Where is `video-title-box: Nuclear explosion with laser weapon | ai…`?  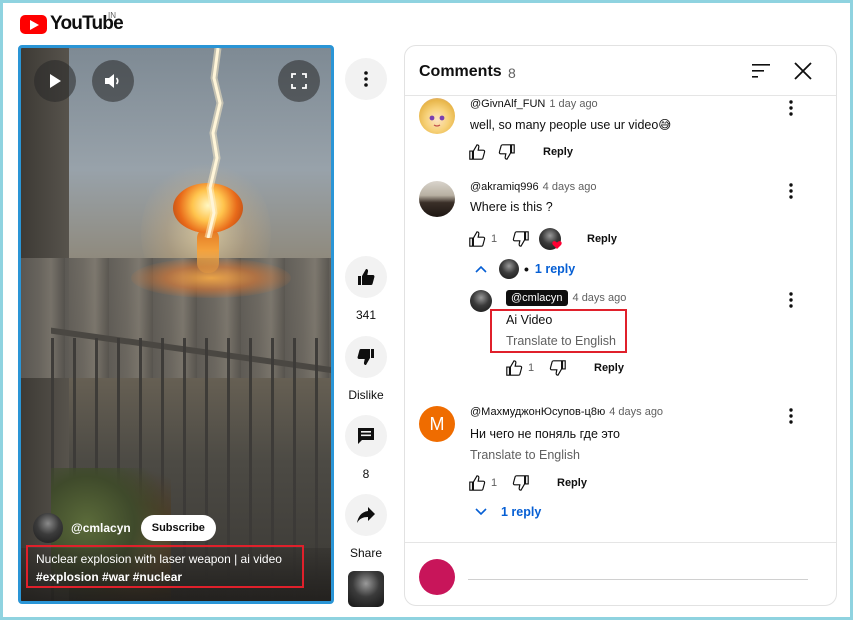 video-title-box: Nuclear explosion with laser weapon | ai… is located at coordinates (165, 566).